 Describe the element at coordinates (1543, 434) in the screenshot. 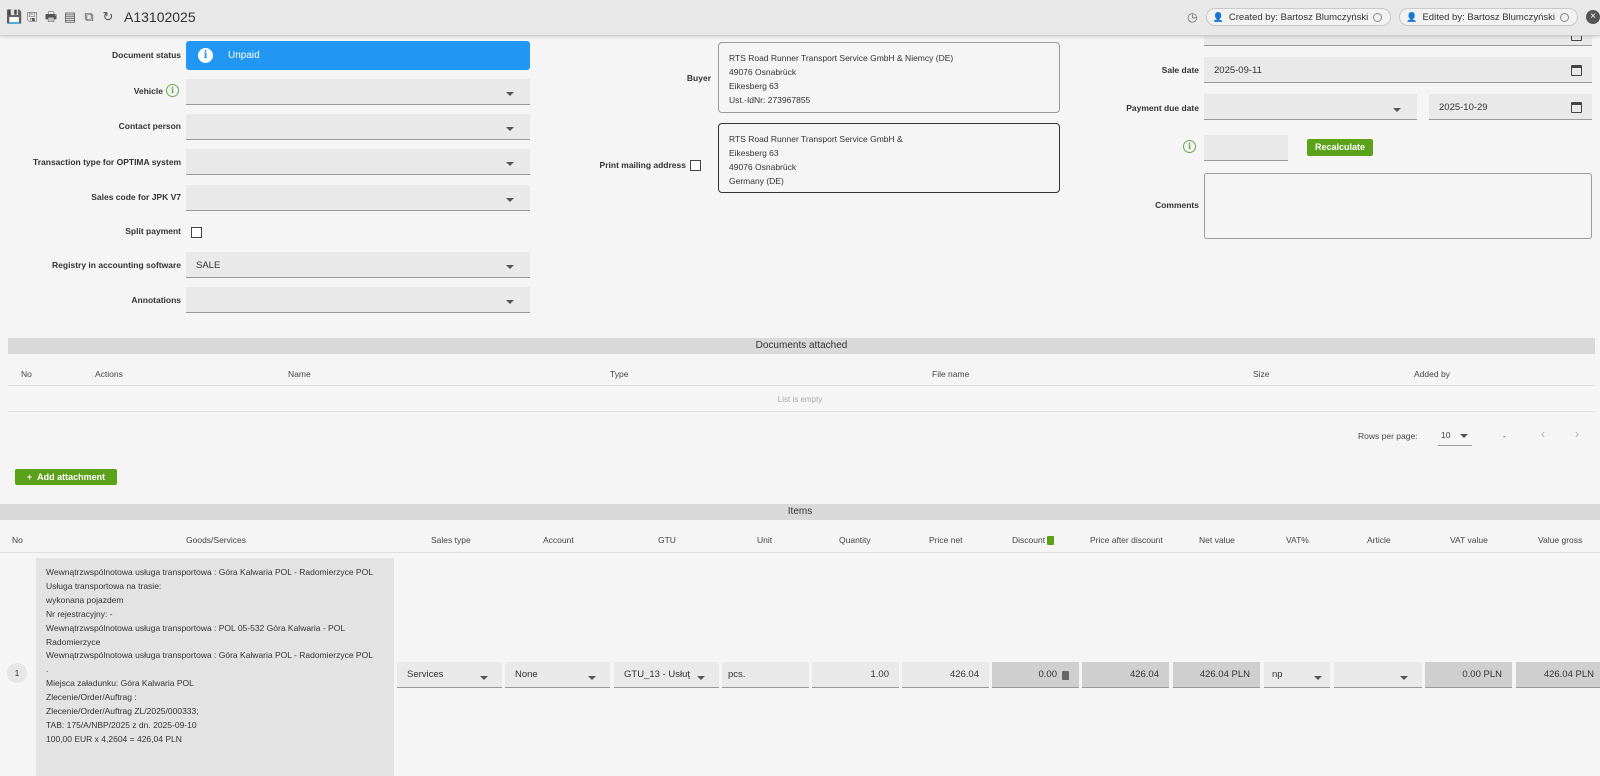

I see `prev-page-icon: ‹` at that location.